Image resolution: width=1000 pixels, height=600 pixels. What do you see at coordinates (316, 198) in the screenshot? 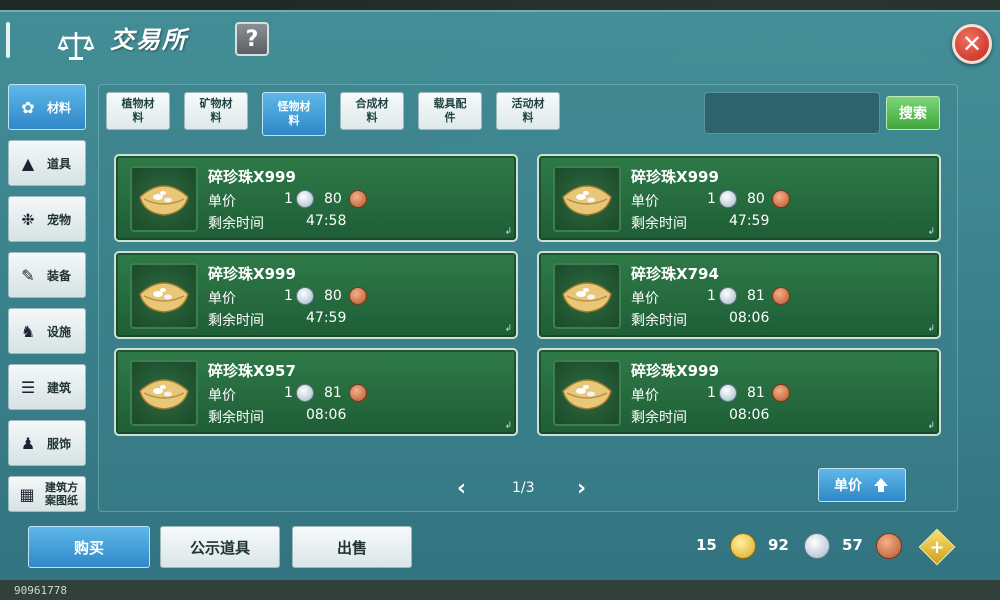
I see `listing-card: 碎珍珠X999 单价 1 80 剩余时间 47:58 ↲` at bounding box center [316, 198].